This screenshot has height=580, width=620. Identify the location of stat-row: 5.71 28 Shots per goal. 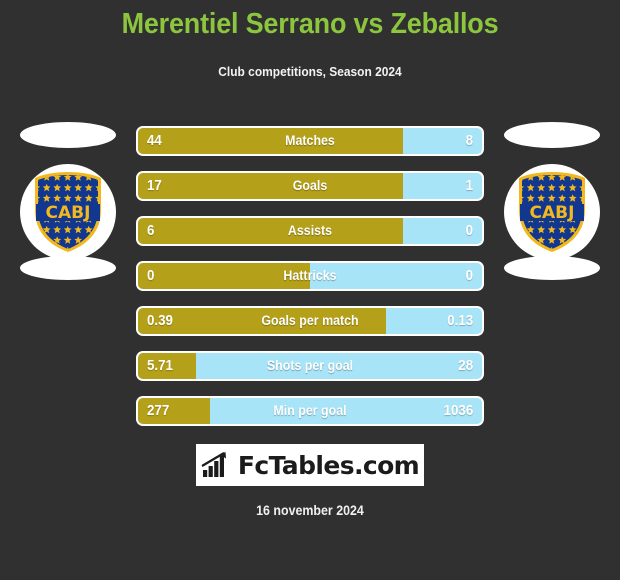
(310, 366).